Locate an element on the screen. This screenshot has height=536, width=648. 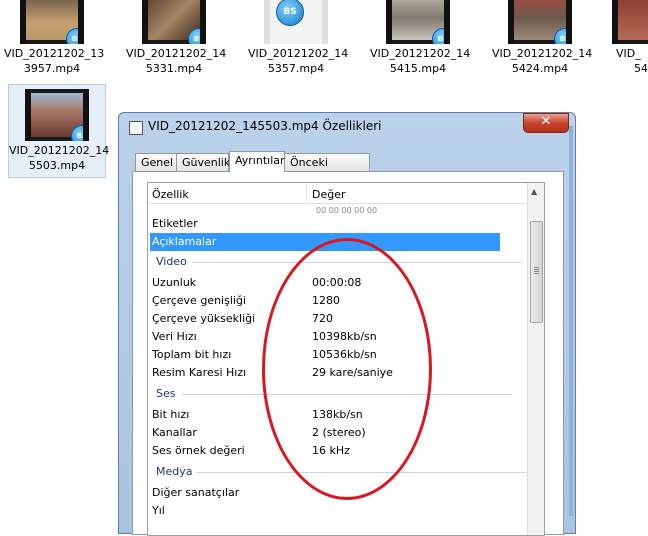
list-item: Ses örnek değeri 16 kHz is located at coordinates (327, 451).